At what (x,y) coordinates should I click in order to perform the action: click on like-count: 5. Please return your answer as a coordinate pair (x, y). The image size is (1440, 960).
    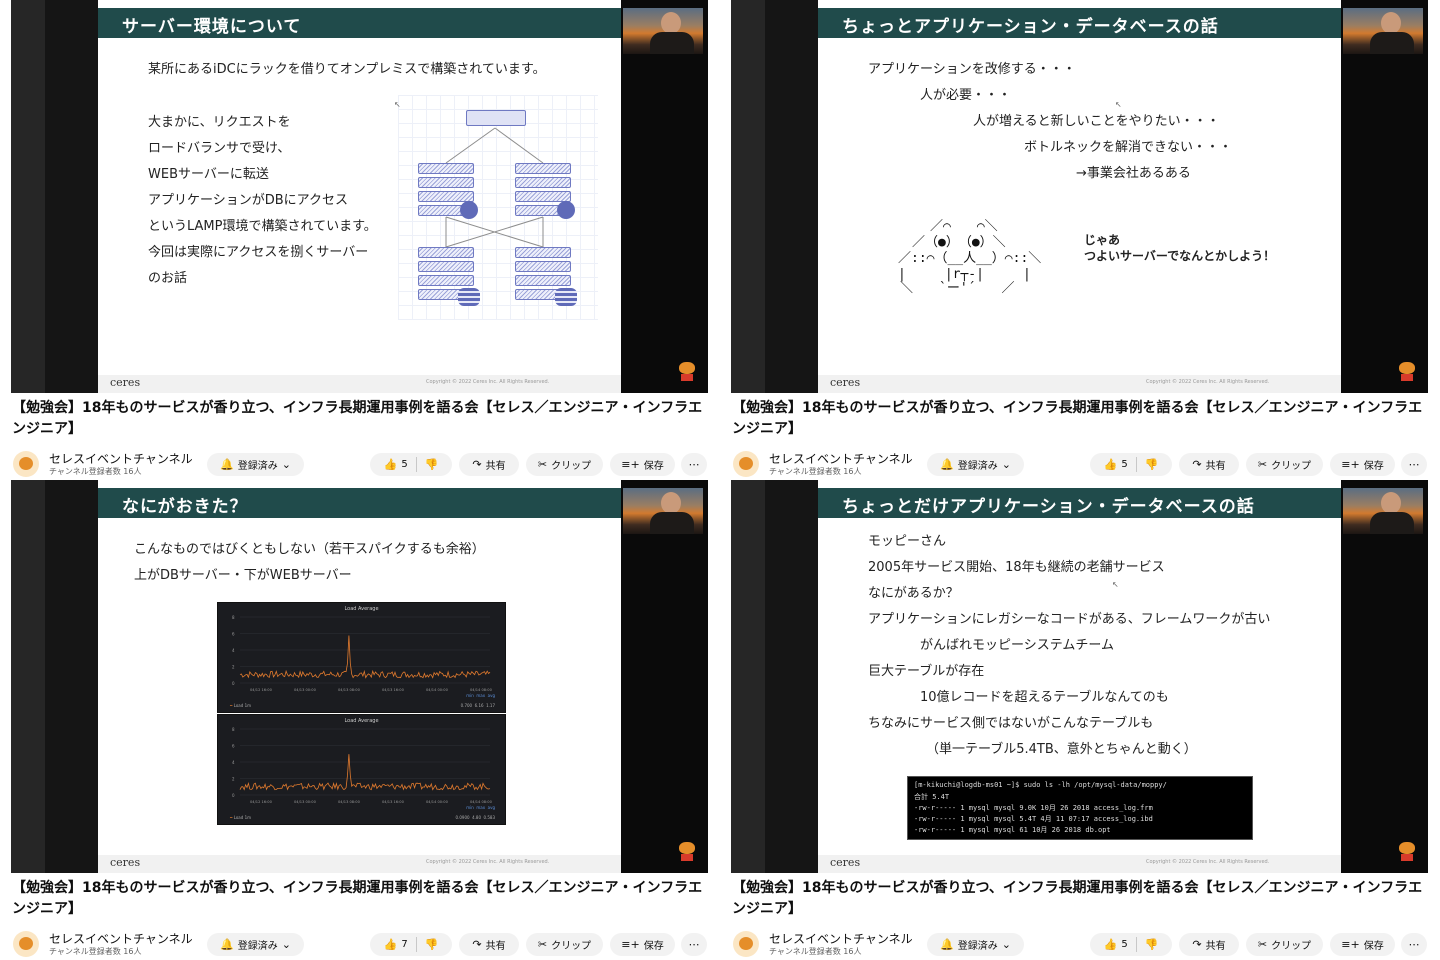
    Looking at the image, I should click on (1124, 464).